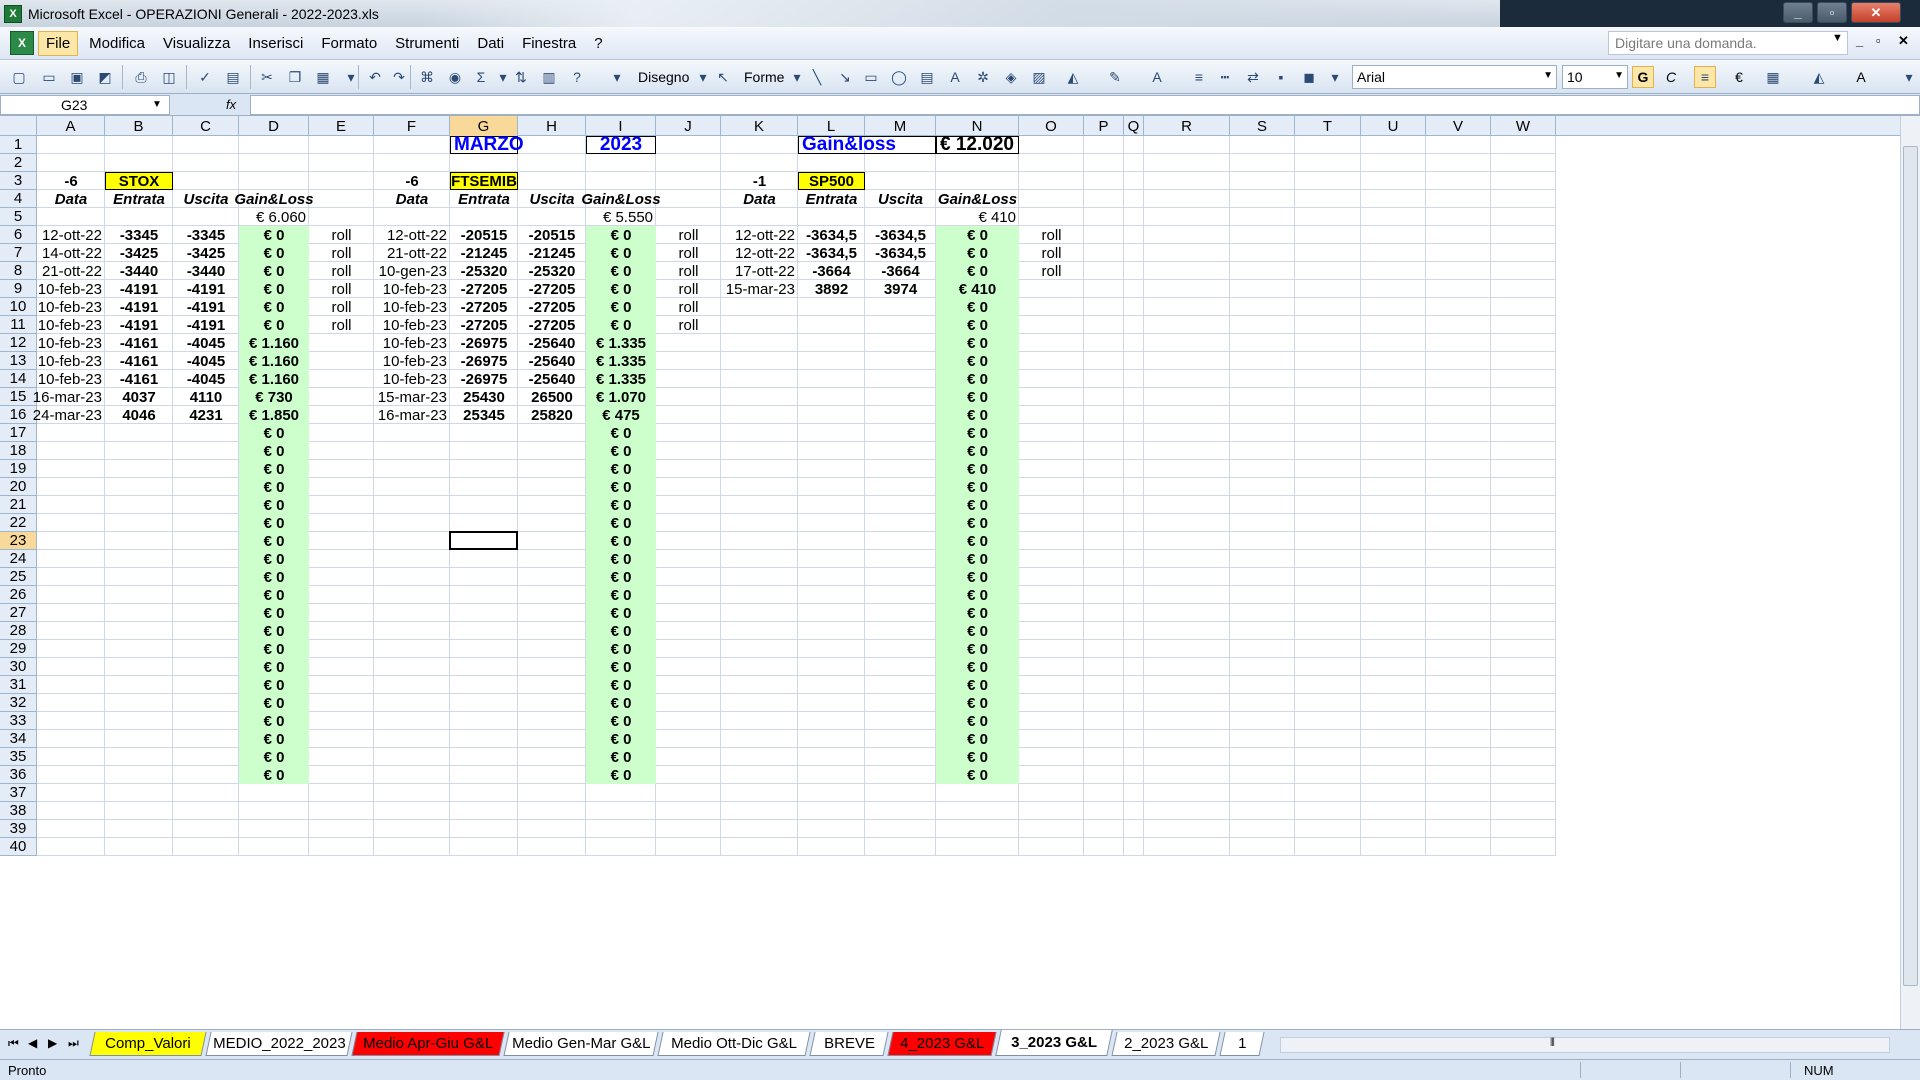 The image size is (1920, 1080). What do you see at coordinates (157, 104) in the screenshot?
I see `name-box-dropdown-icon: ▼` at bounding box center [157, 104].